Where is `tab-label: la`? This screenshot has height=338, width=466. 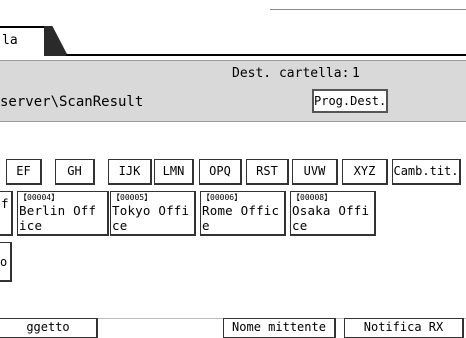
tab-label: la is located at coordinates (10, 40).